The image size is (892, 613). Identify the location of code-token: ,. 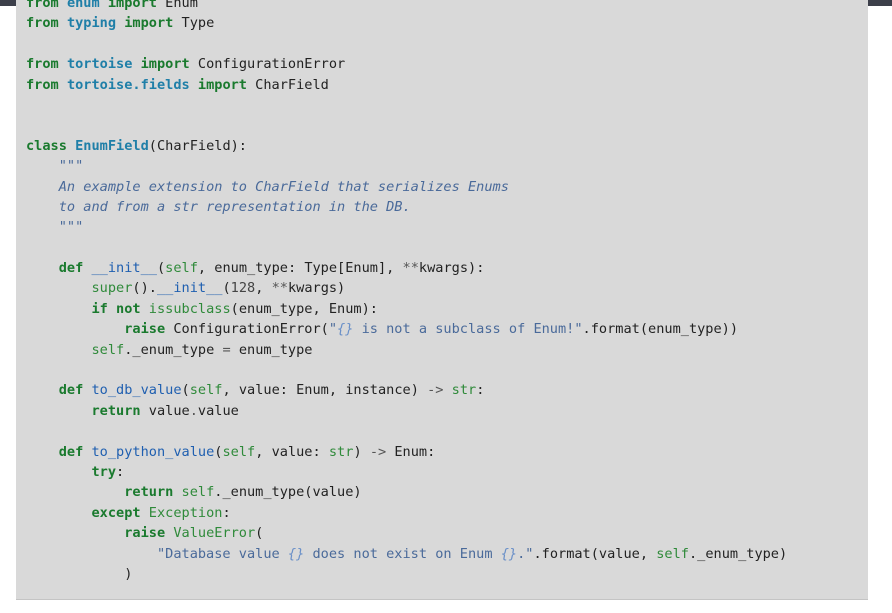
(263, 288).